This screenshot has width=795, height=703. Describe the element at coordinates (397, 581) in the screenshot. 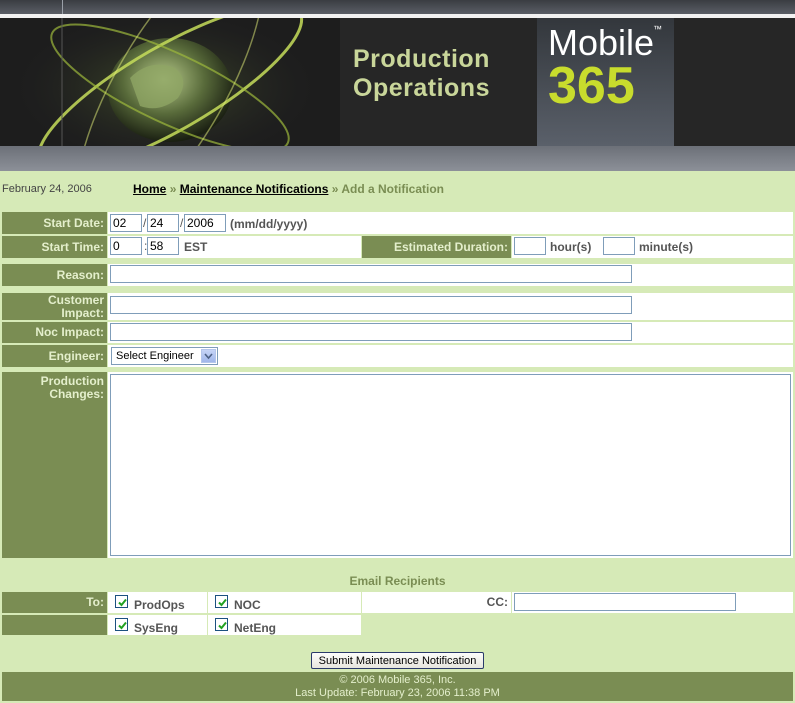

I see `email-recipients-label: Email Recipients` at that location.